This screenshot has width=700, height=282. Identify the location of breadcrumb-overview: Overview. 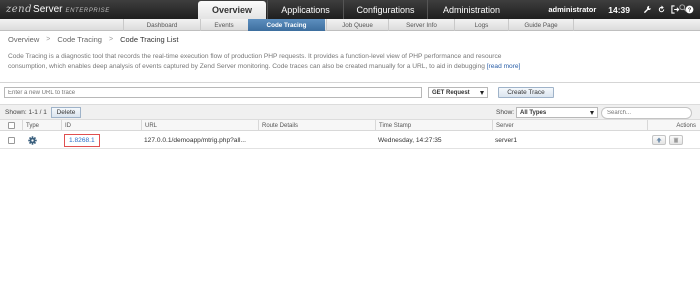
(23, 39).